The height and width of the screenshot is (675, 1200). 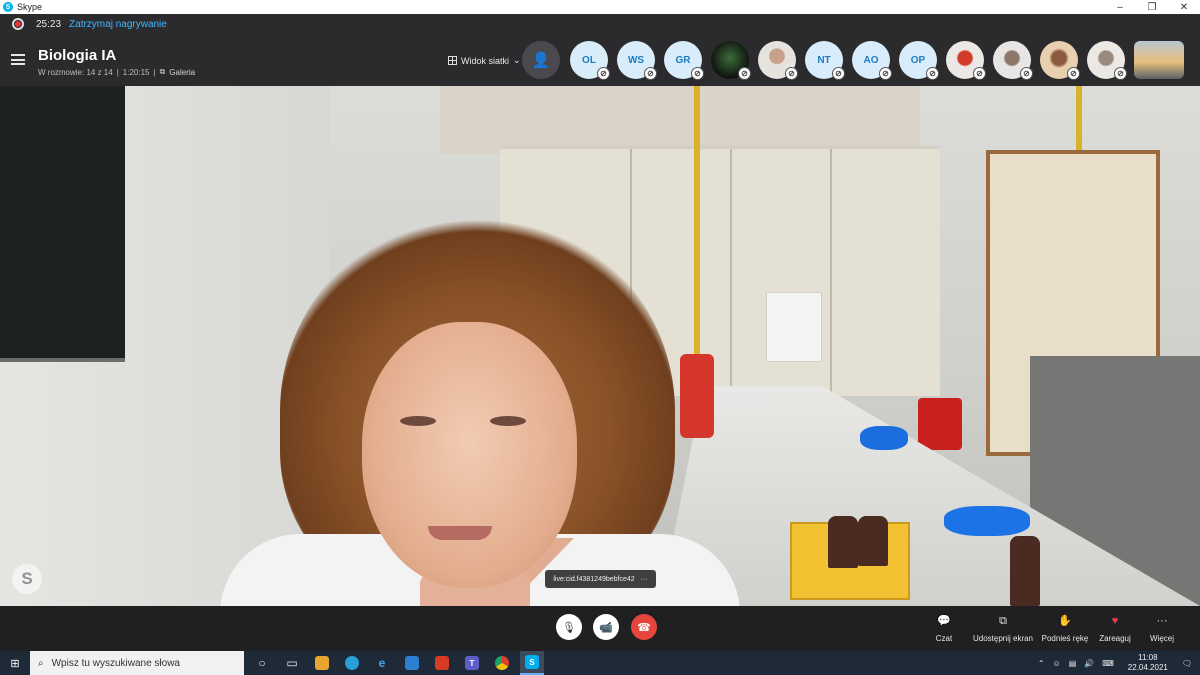 What do you see at coordinates (594, 579) in the screenshot?
I see `speaker-name: live:cid.f4381249bebfce42` at bounding box center [594, 579].